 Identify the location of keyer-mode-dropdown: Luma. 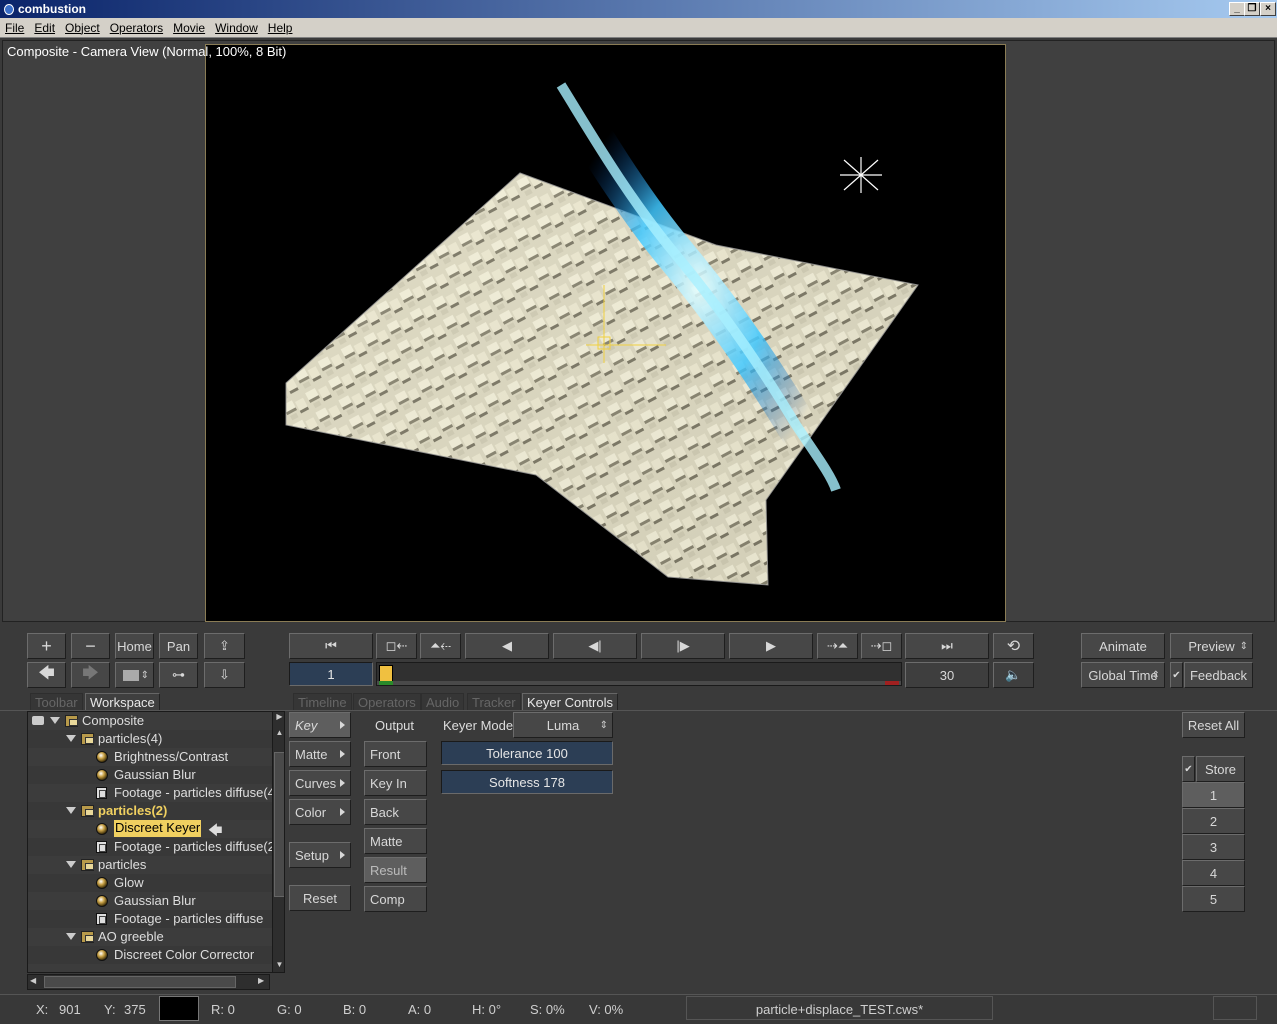
(563, 725).